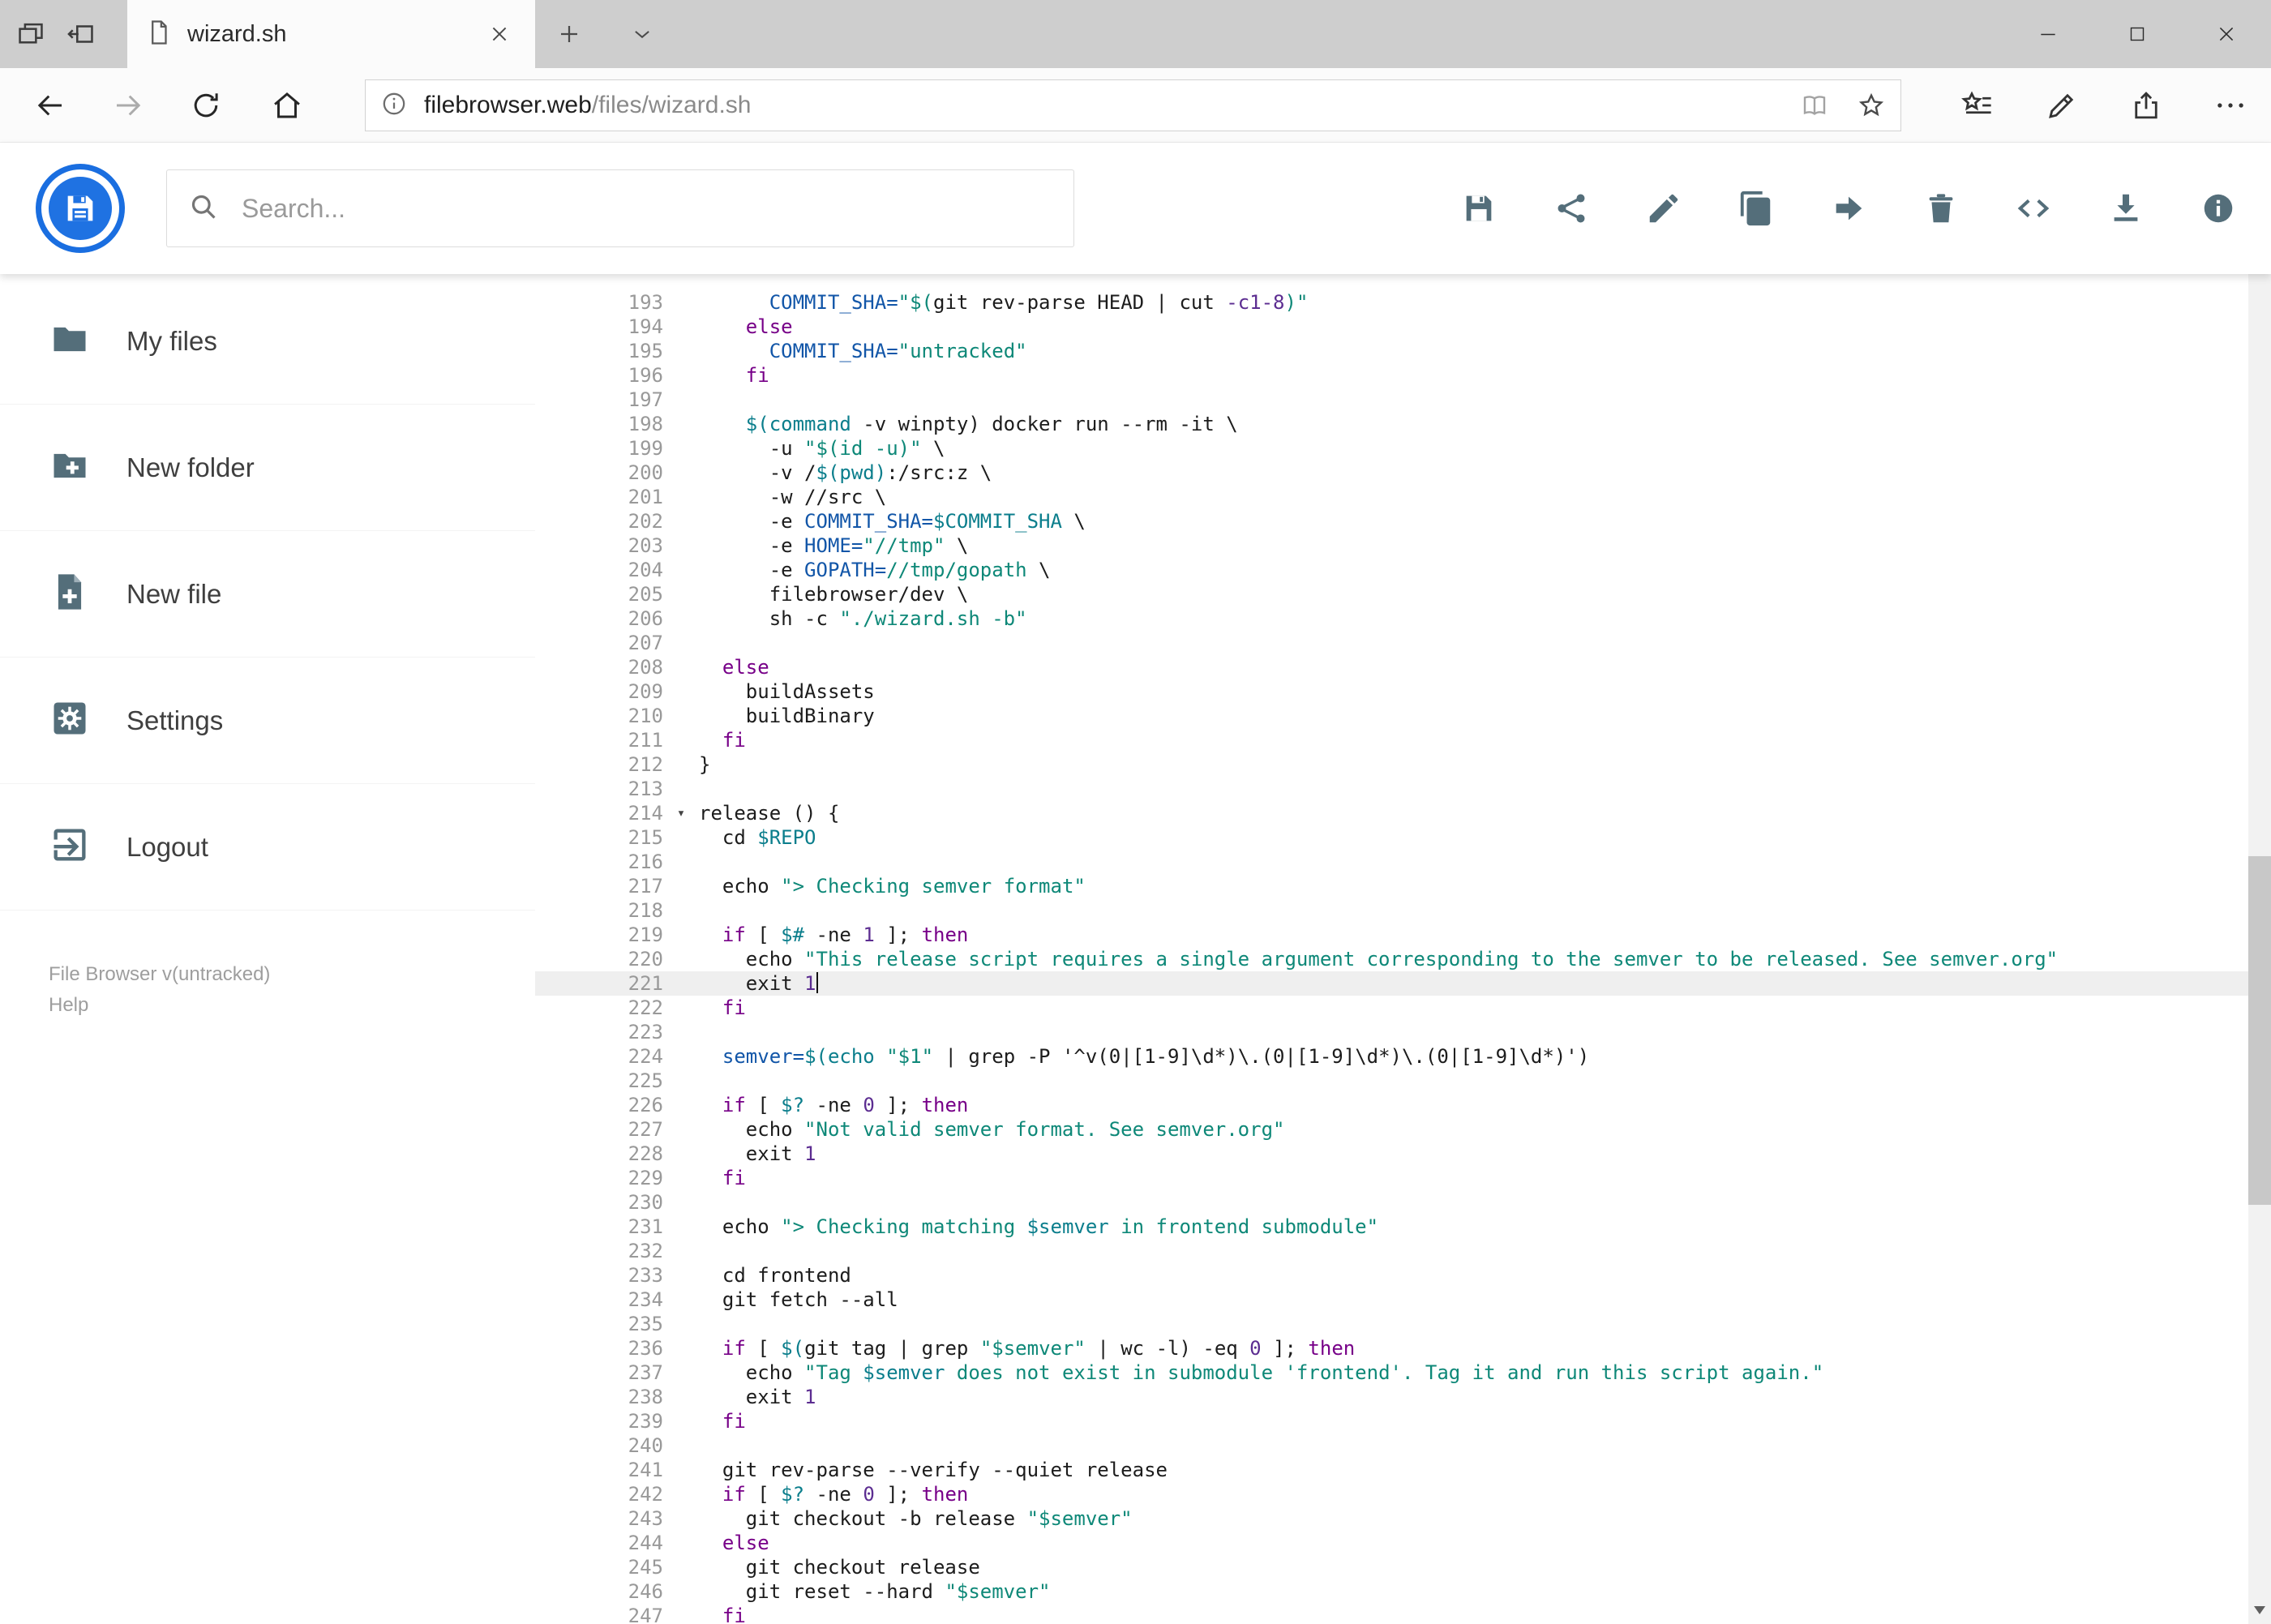 The image size is (2271, 1624). Describe the element at coordinates (267, 468) in the screenshot. I see `sidebar-item-new-folder: New folder` at that location.